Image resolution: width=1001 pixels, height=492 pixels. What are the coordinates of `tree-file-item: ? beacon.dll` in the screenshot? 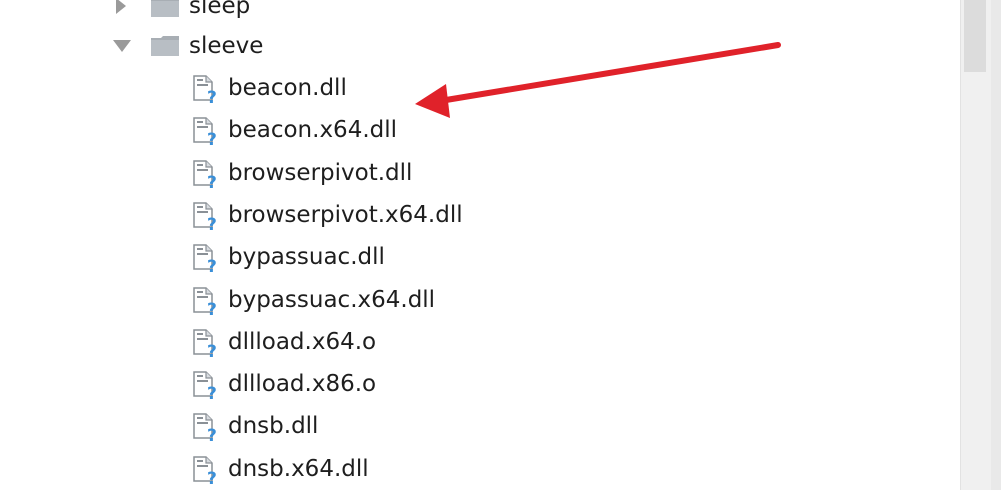 It's located at (480, 88).